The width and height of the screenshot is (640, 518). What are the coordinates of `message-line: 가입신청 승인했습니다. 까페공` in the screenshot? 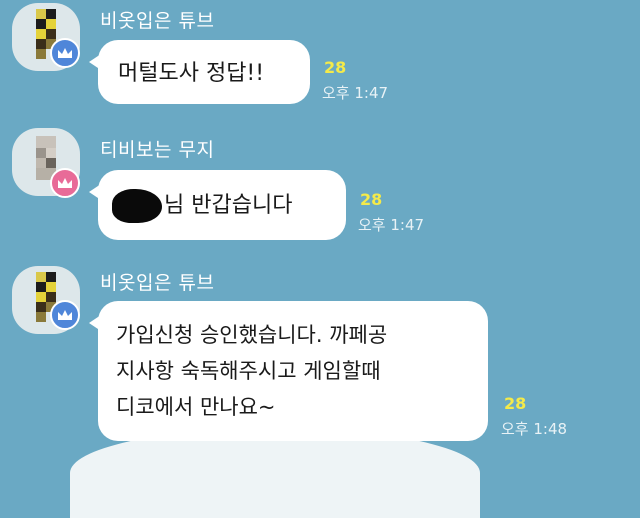 It's located at (252, 335).